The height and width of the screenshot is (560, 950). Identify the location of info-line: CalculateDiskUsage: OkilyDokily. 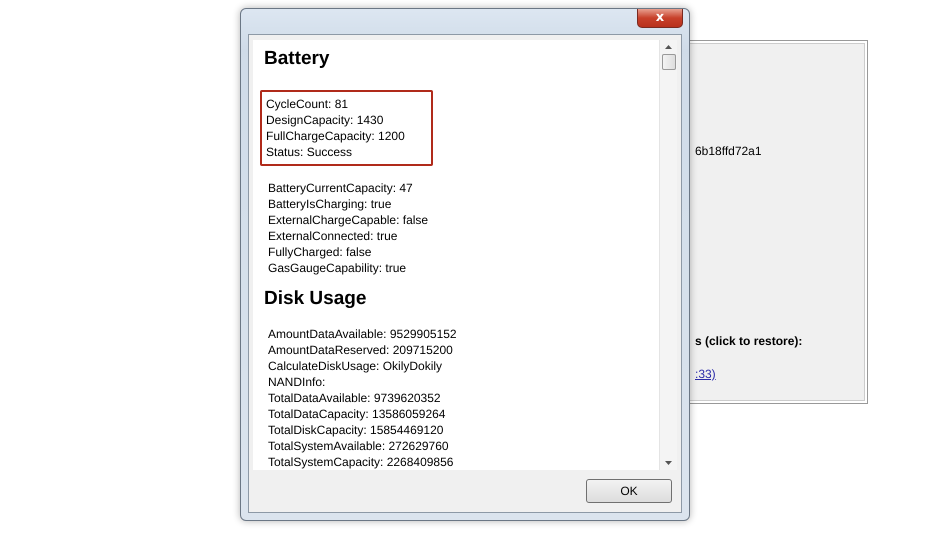
(356, 366).